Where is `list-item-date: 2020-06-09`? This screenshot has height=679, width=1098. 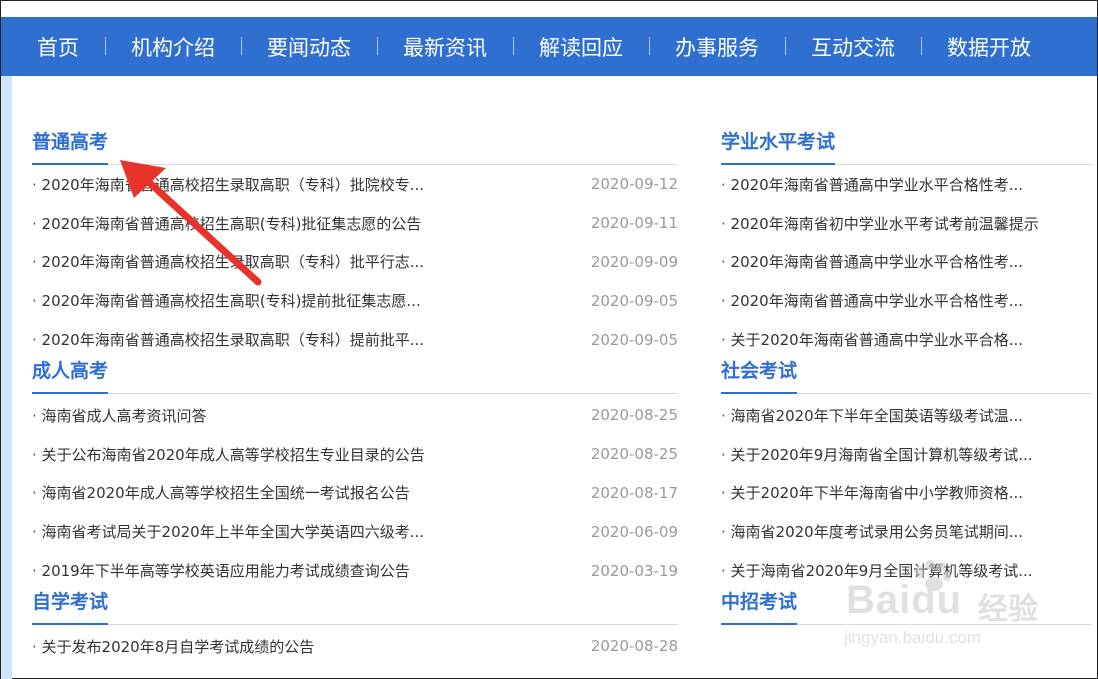 list-item-date: 2020-06-09 is located at coordinates (634, 531).